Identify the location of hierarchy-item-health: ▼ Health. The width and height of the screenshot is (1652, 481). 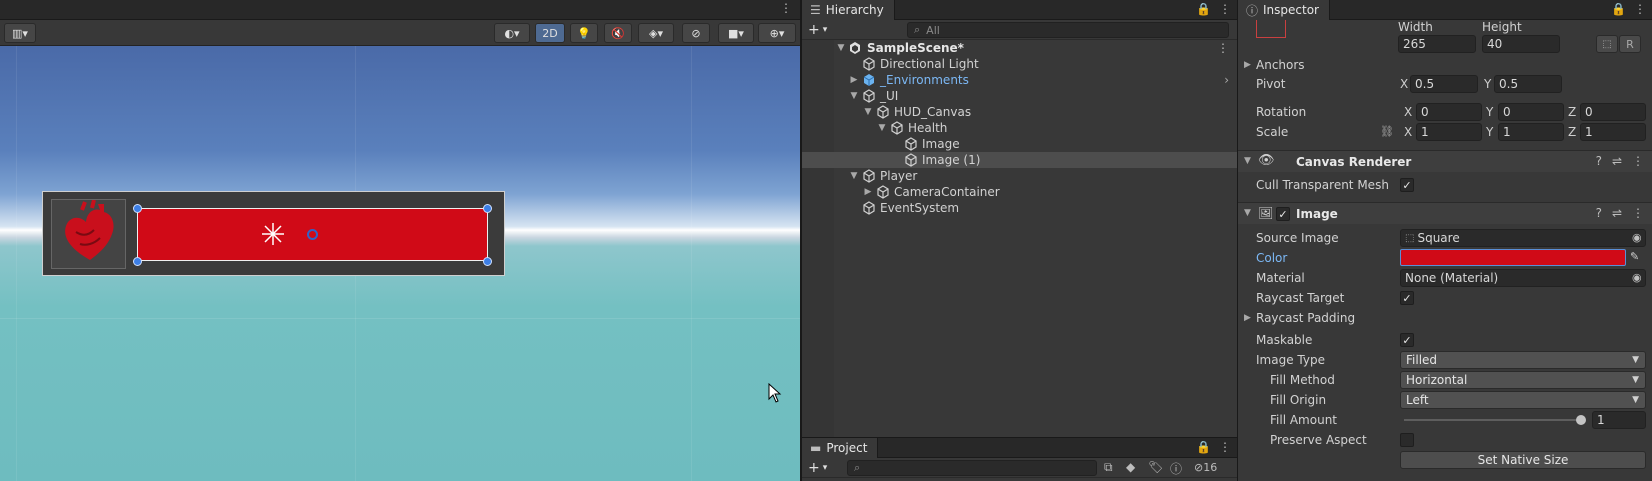
(1019, 128).